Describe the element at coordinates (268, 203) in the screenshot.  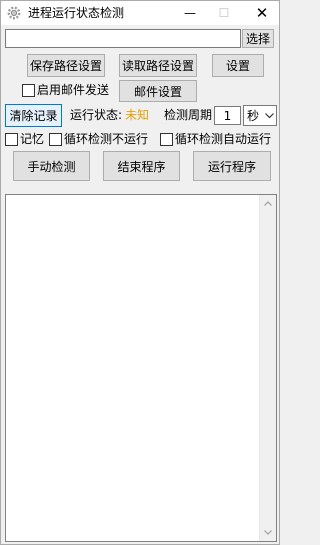
I see `scroll-up-icon` at that location.